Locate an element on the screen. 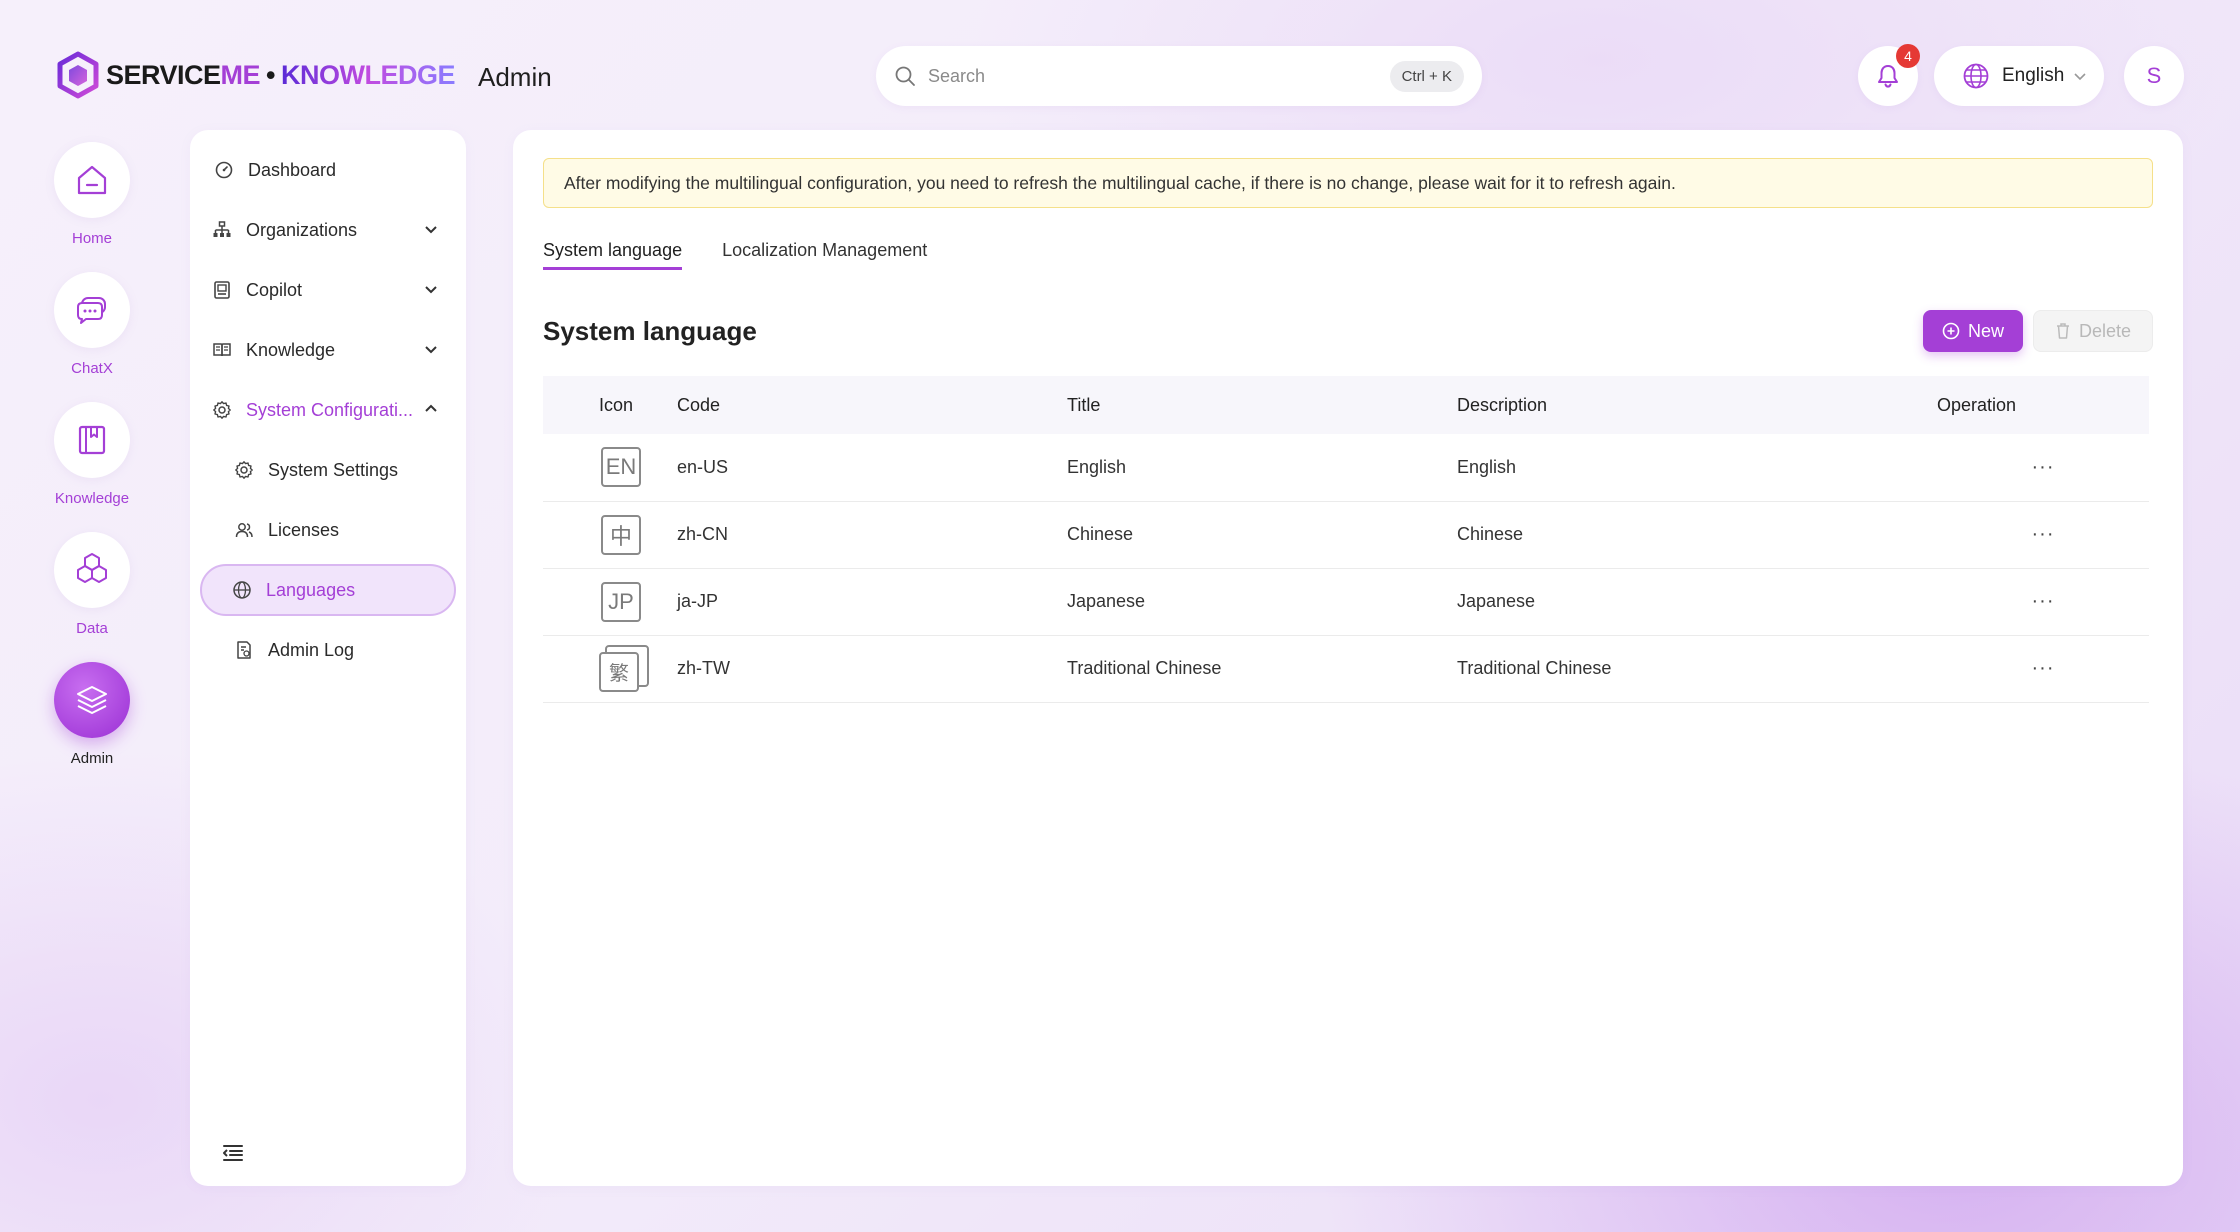 The height and width of the screenshot is (1232, 2240). globe-icon is located at coordinates (242, 590).